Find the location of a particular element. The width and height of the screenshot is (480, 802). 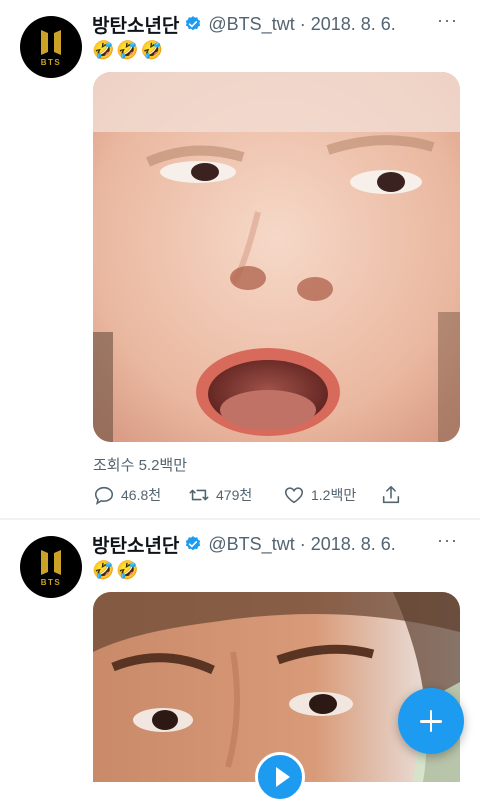

retweet-button: 479천 is located at coordinates (220, 495).